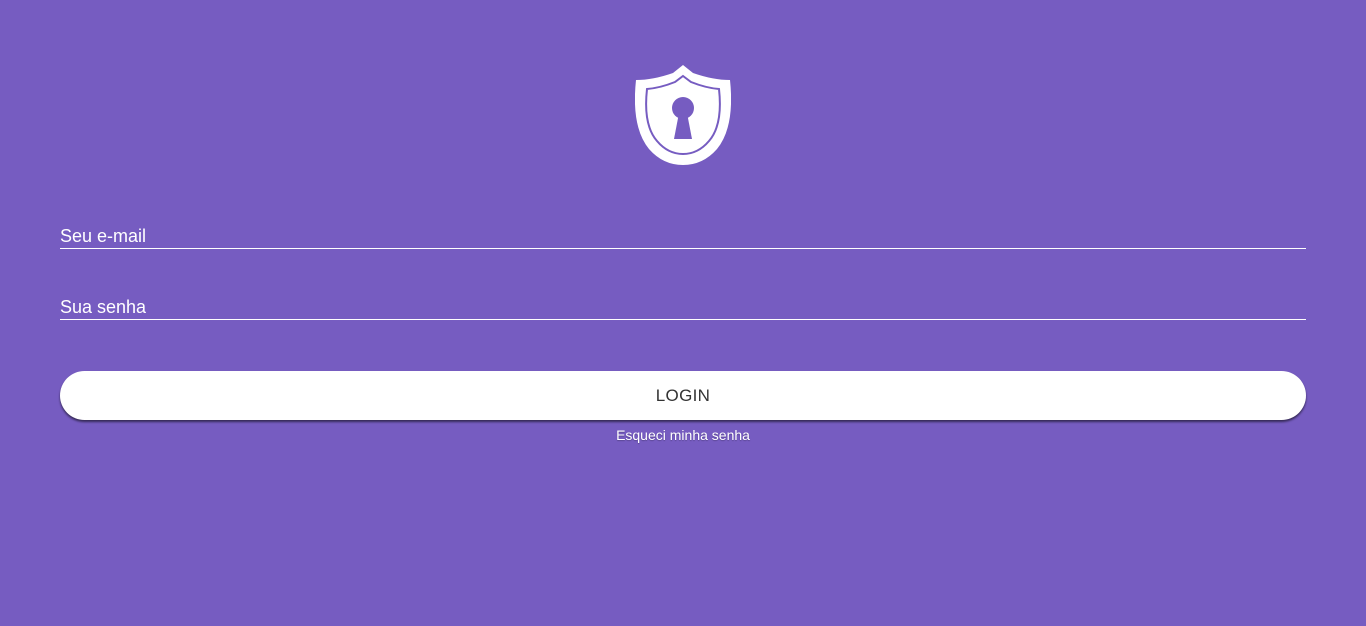 Image resolution: width=1366 pixels, height=626 pixels. I want to click on password-field-container, so click(683, 308).